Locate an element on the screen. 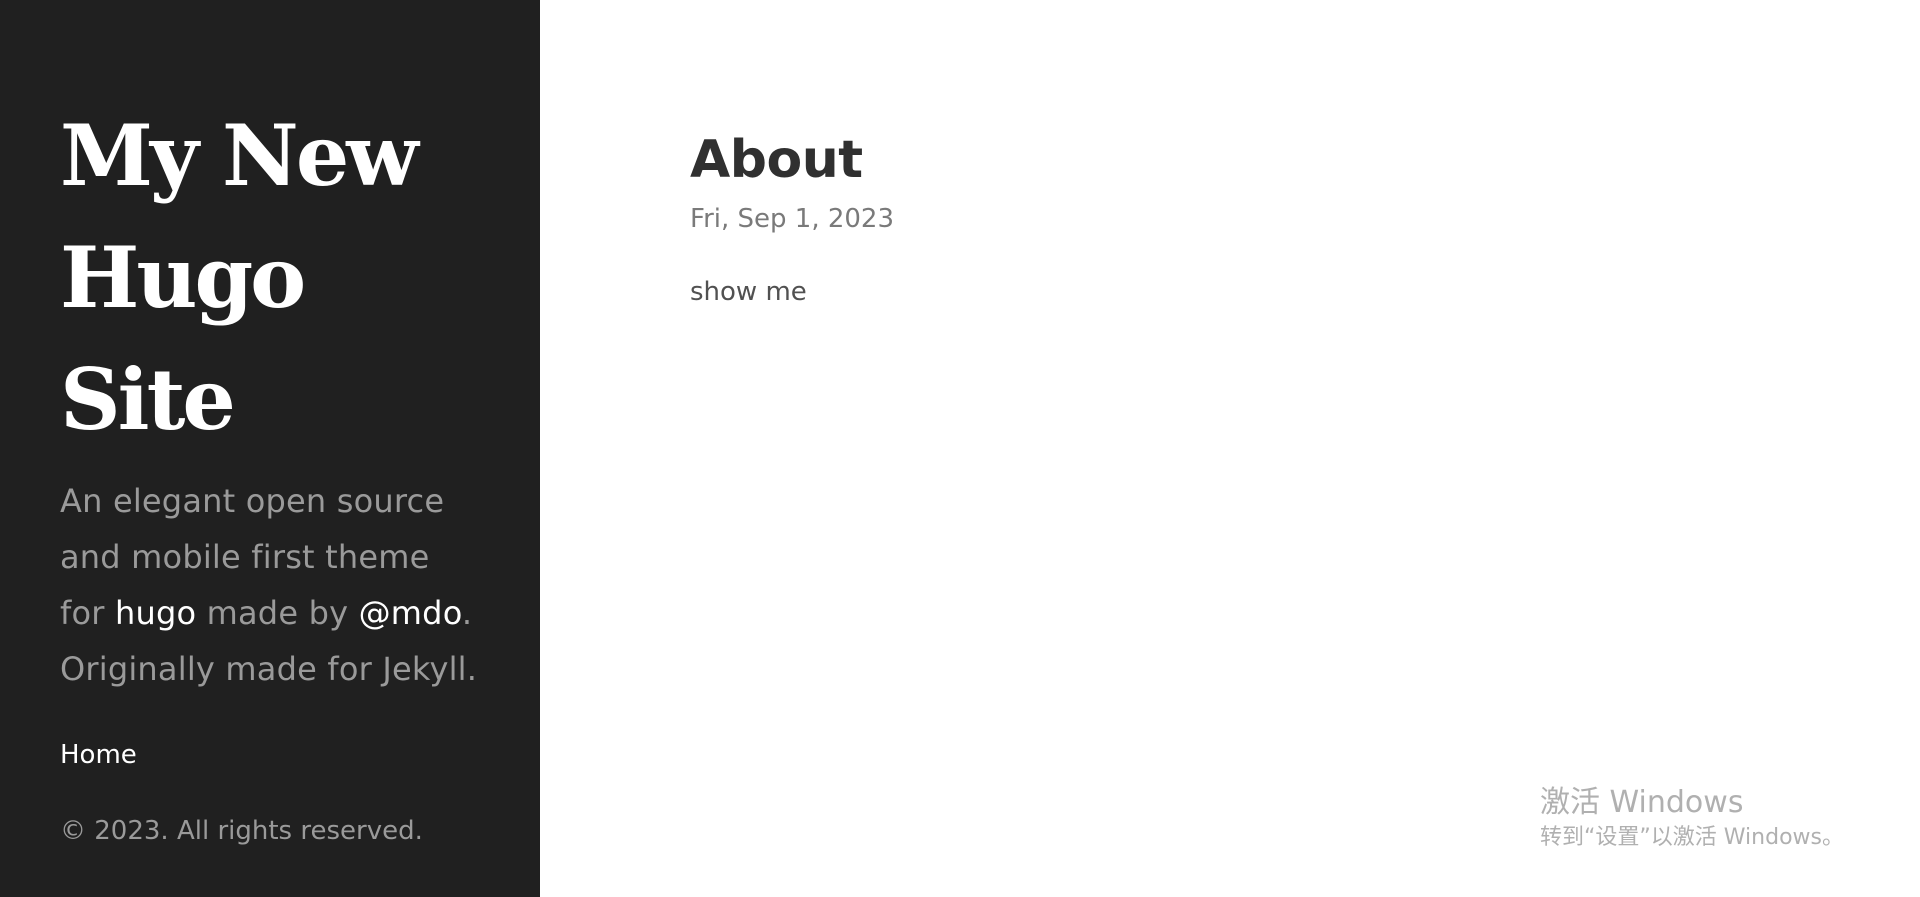 This screenshot has width=1920, height=897. post-date: Fri, Sep 1, 2023 is located at coordinates (792, 219).